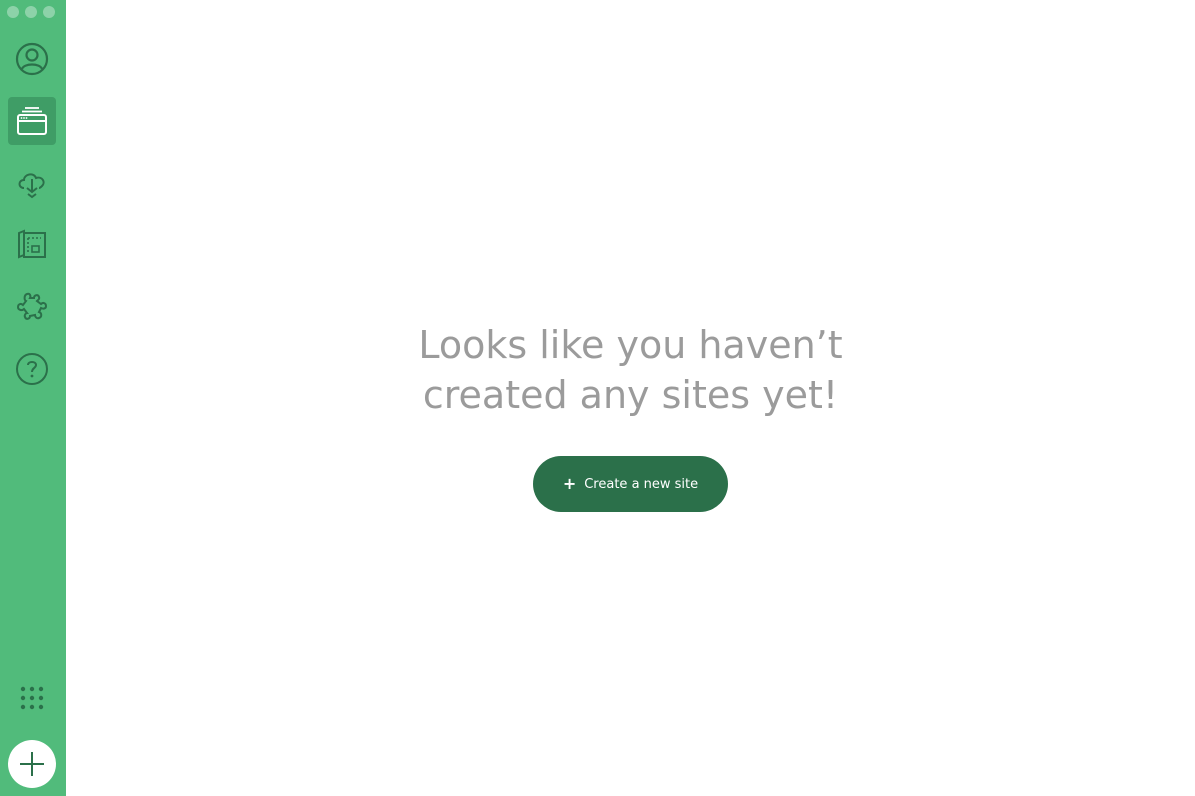  Describe the element at coordinates (33, 398) in the screenshot. I see `sidebar` at that location.